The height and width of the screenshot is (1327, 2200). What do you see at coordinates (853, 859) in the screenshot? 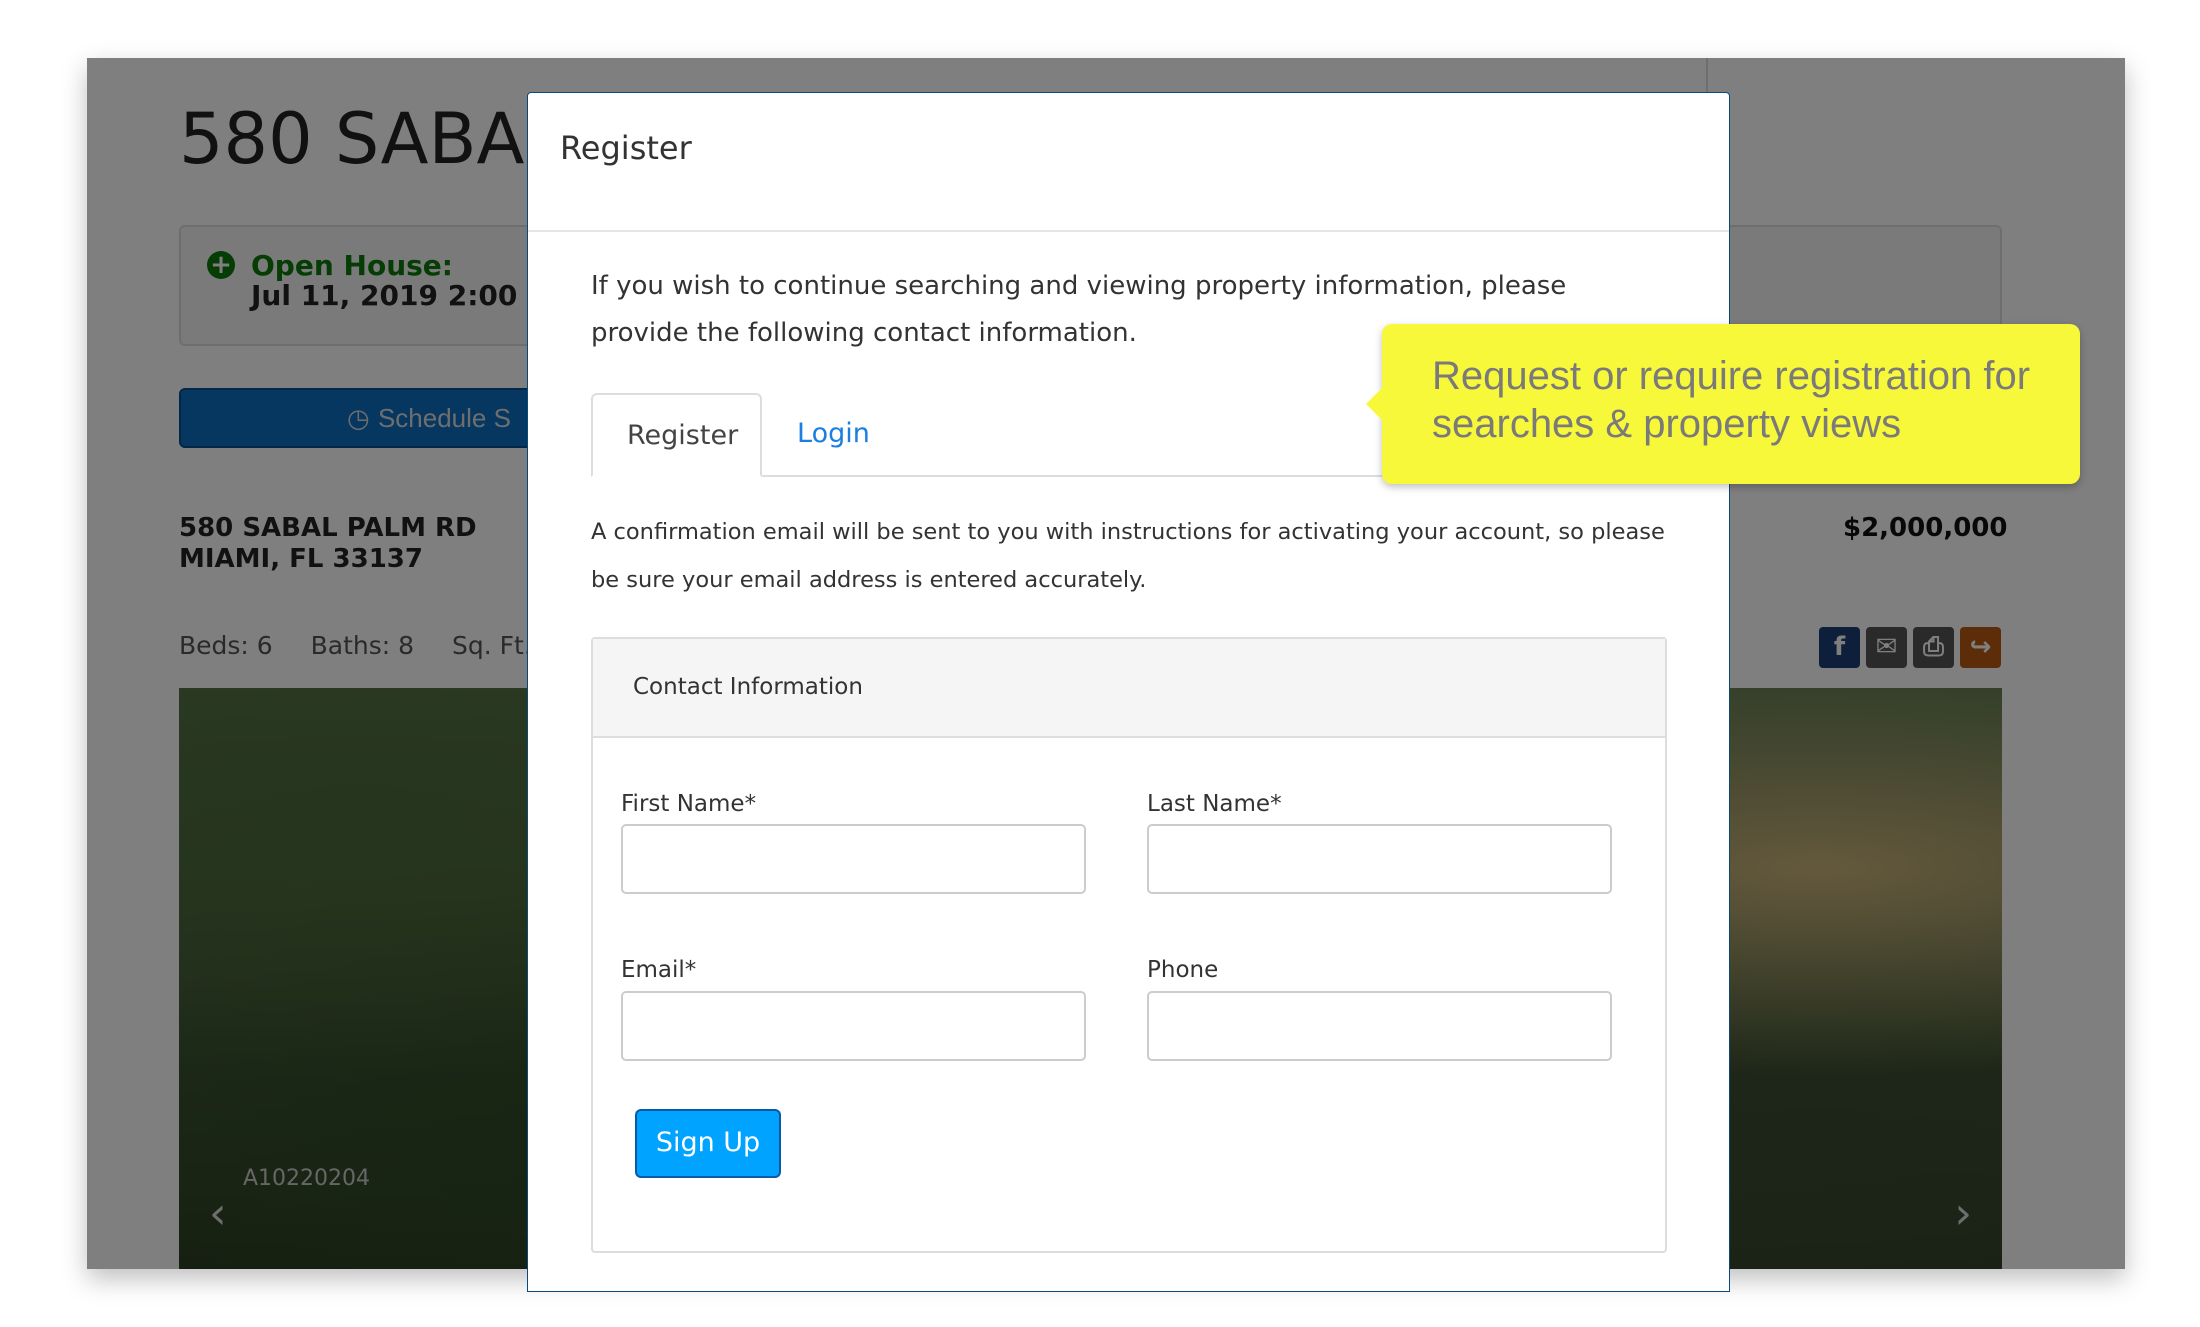
I see `first-name-input` at bounding box center [853, 859].